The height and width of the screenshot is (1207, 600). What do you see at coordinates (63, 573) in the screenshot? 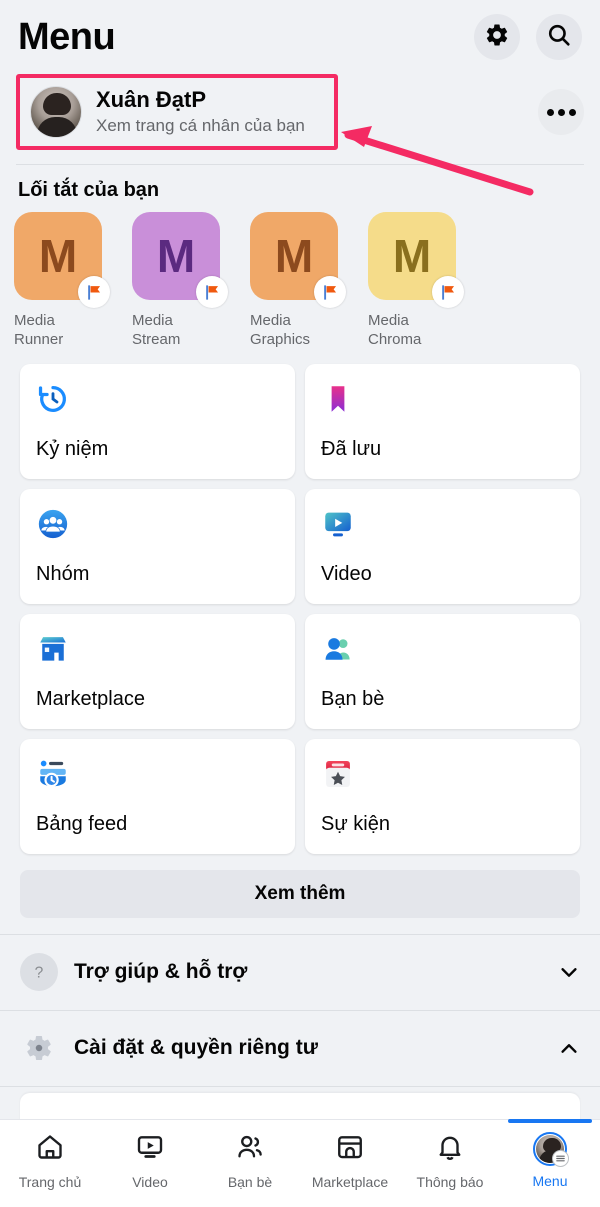
I see `menu-card-label: Nhóm` at bounding box center [63, 573].